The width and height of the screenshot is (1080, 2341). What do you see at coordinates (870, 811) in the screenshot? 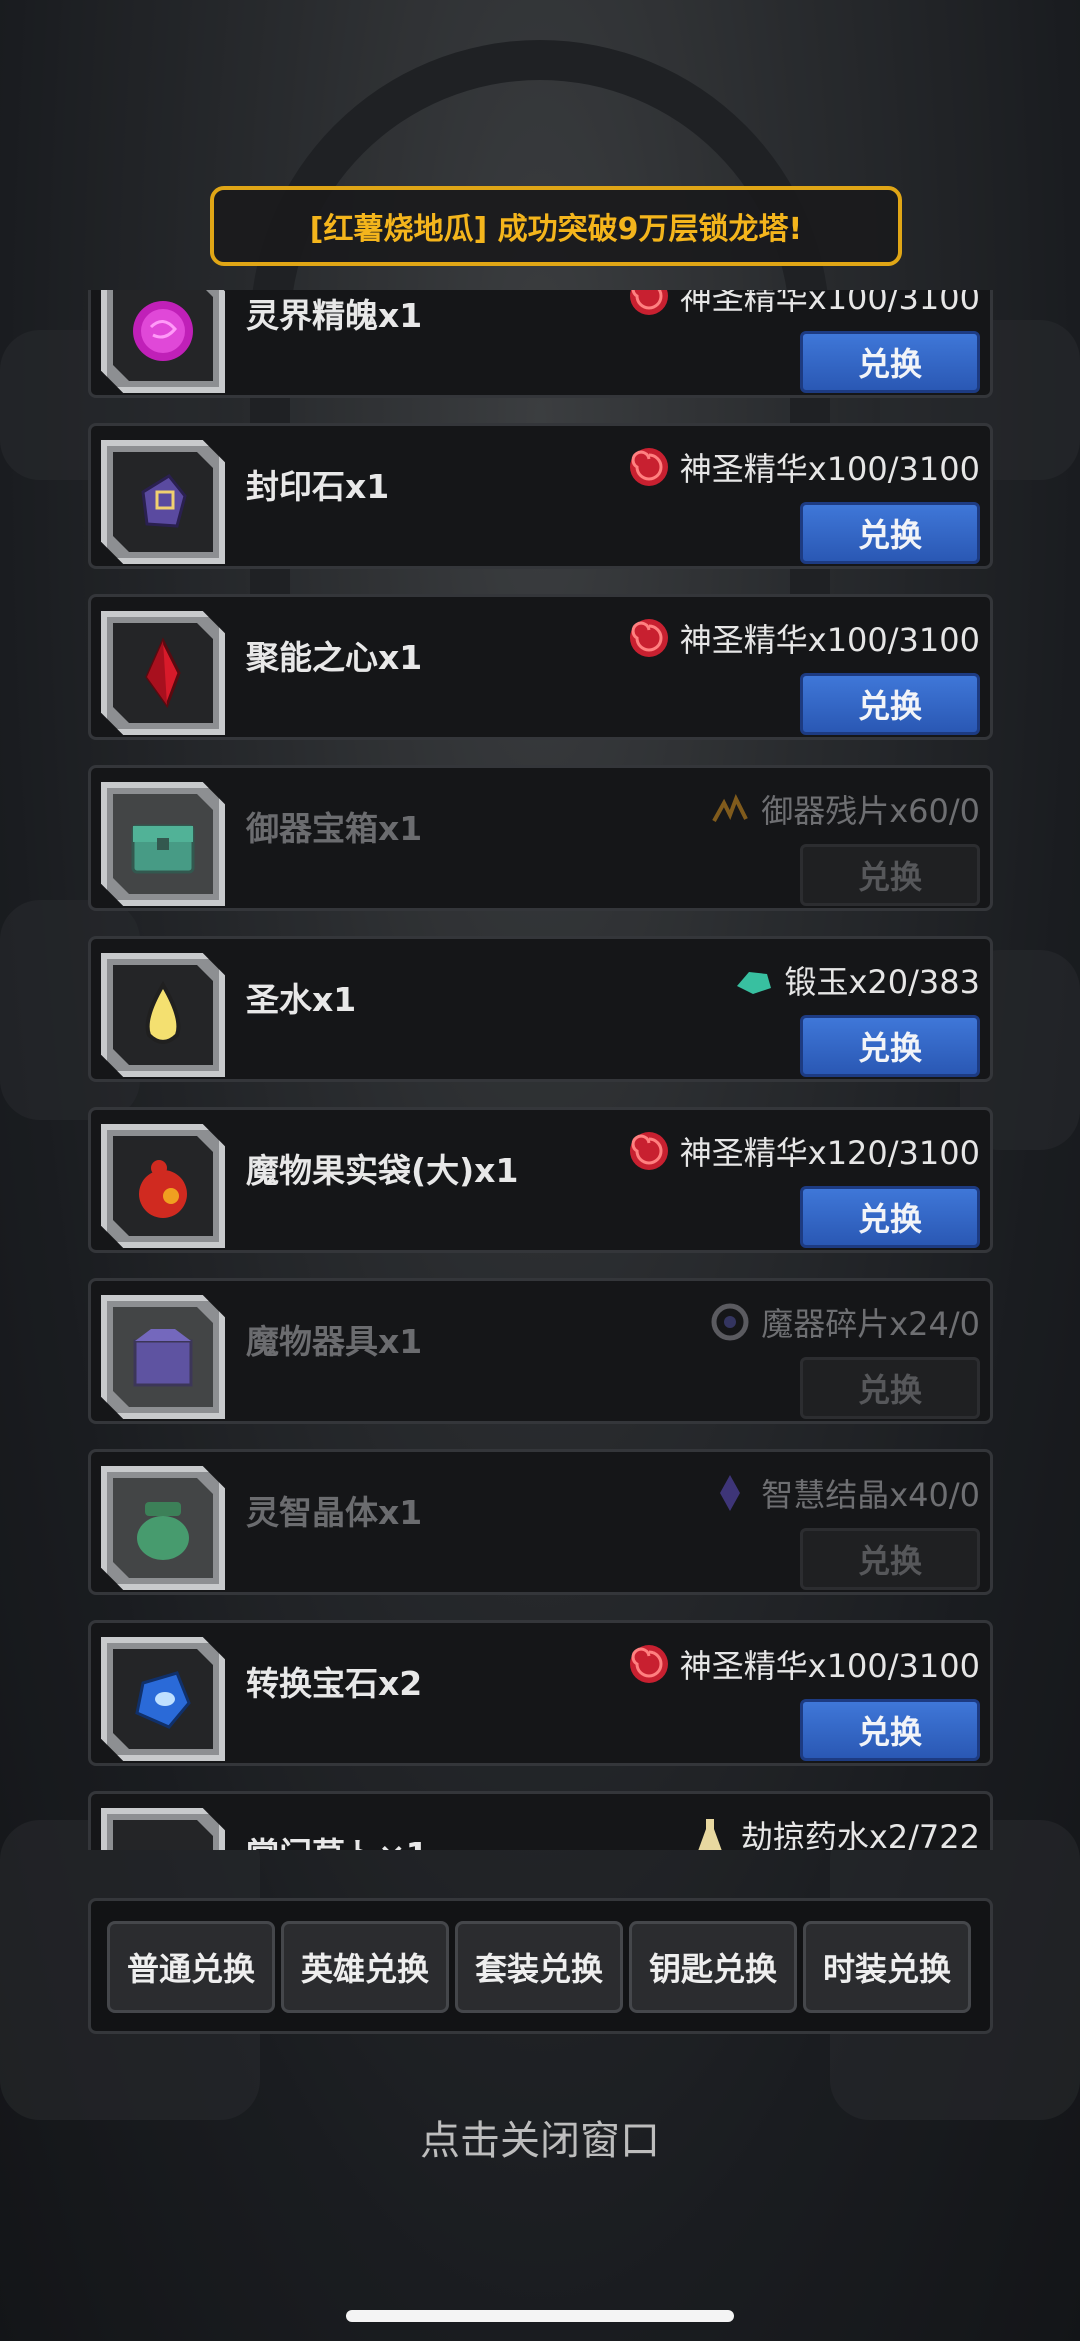
I see `cost-text: 御器残片x60/0` at bounding box center [870, 811].